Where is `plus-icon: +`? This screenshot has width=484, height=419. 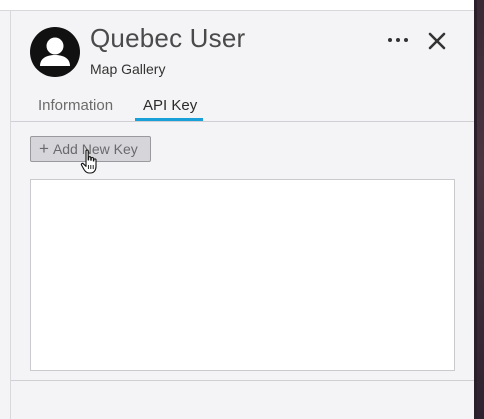 plus-icon: + is located at coordinates (44, 148).